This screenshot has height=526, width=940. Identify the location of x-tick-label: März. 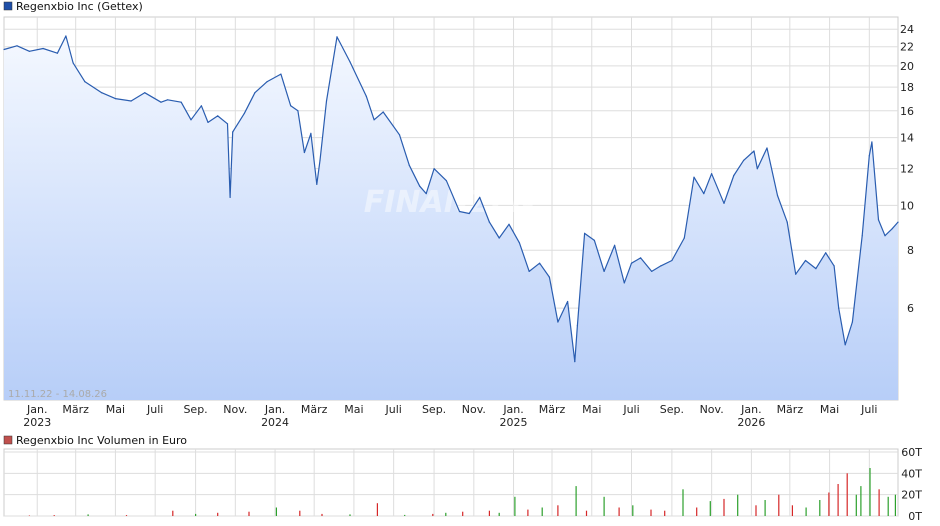
(314, 409).